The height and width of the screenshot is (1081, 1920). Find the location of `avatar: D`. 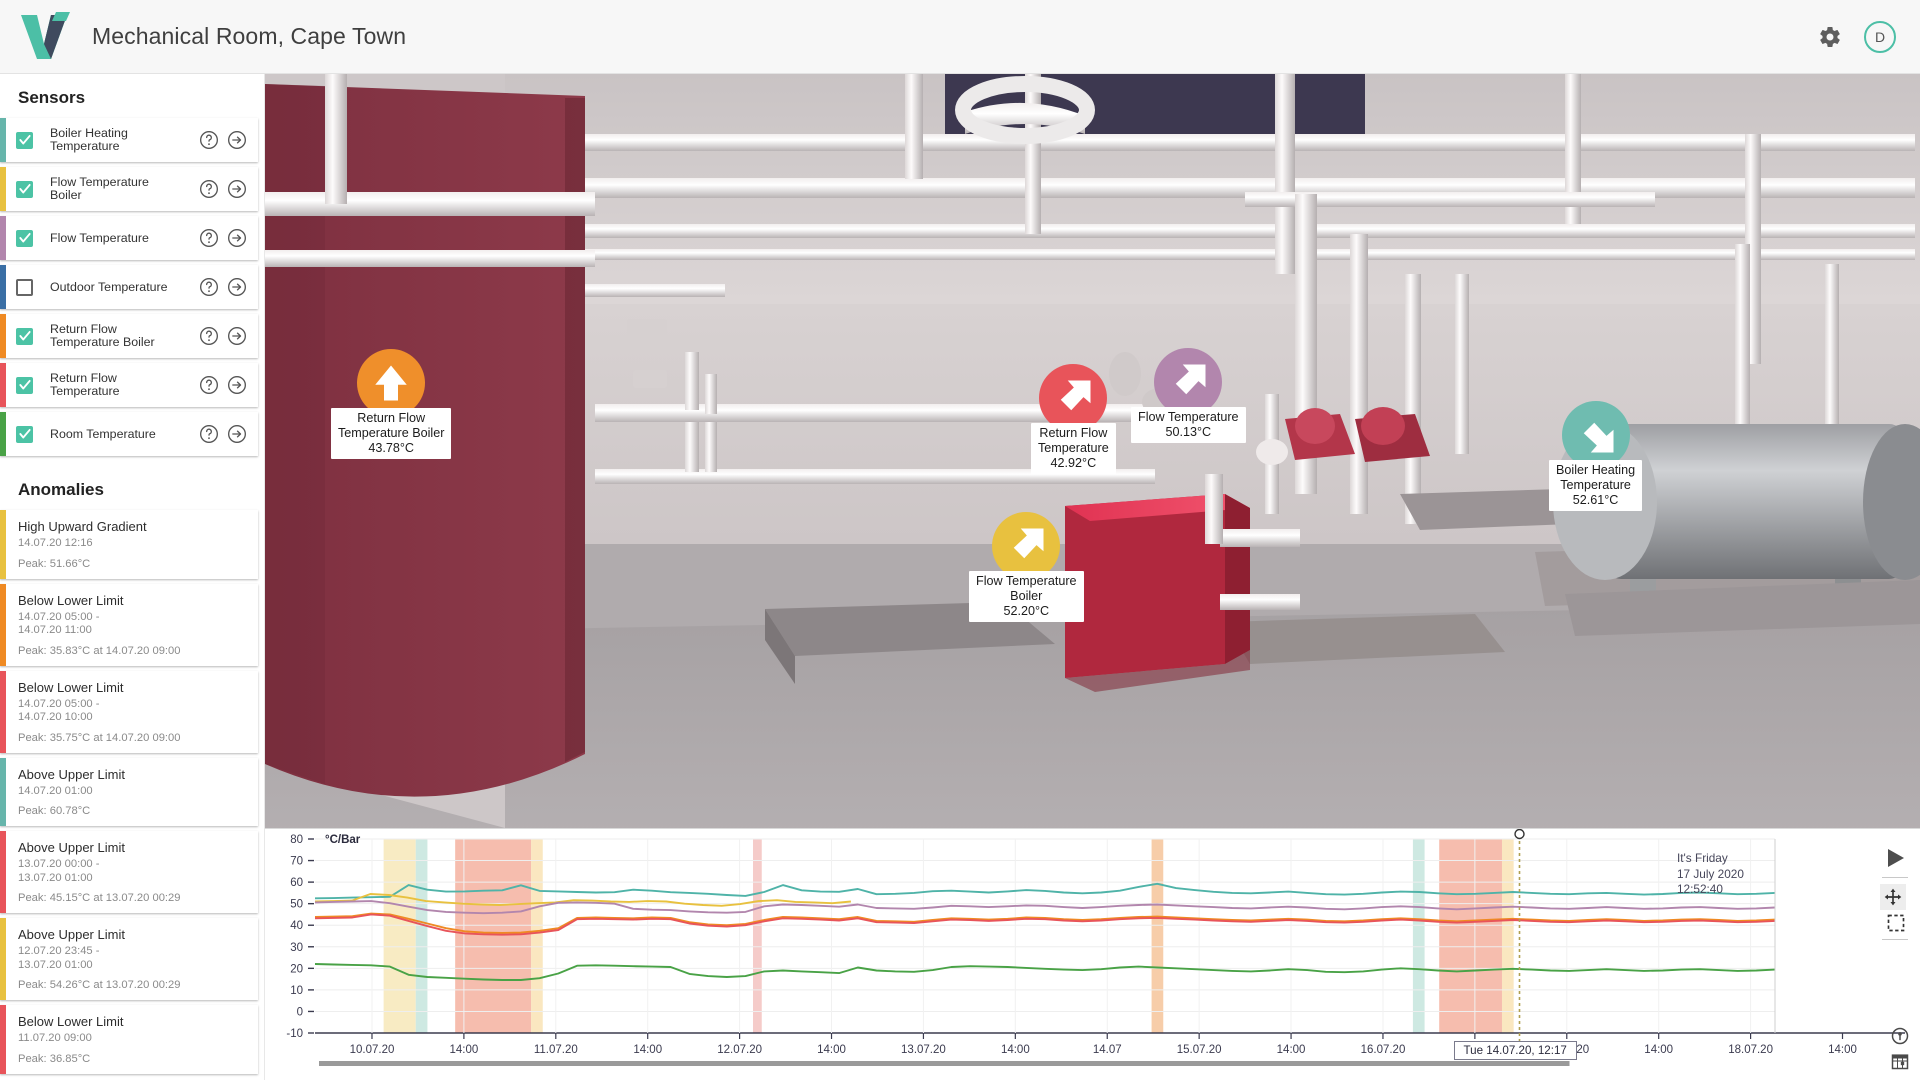

avatar: D is located at coordinates (1880, 36).